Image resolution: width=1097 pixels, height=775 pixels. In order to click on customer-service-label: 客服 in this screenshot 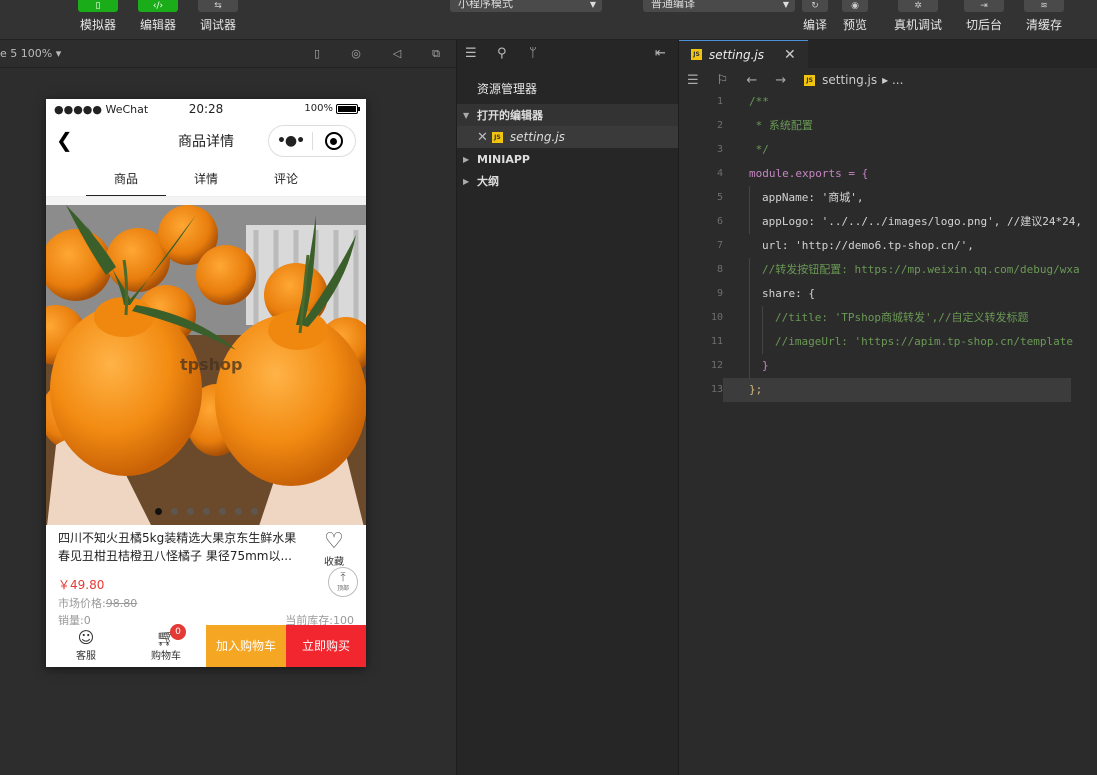, I will do `click(86, 656)`.